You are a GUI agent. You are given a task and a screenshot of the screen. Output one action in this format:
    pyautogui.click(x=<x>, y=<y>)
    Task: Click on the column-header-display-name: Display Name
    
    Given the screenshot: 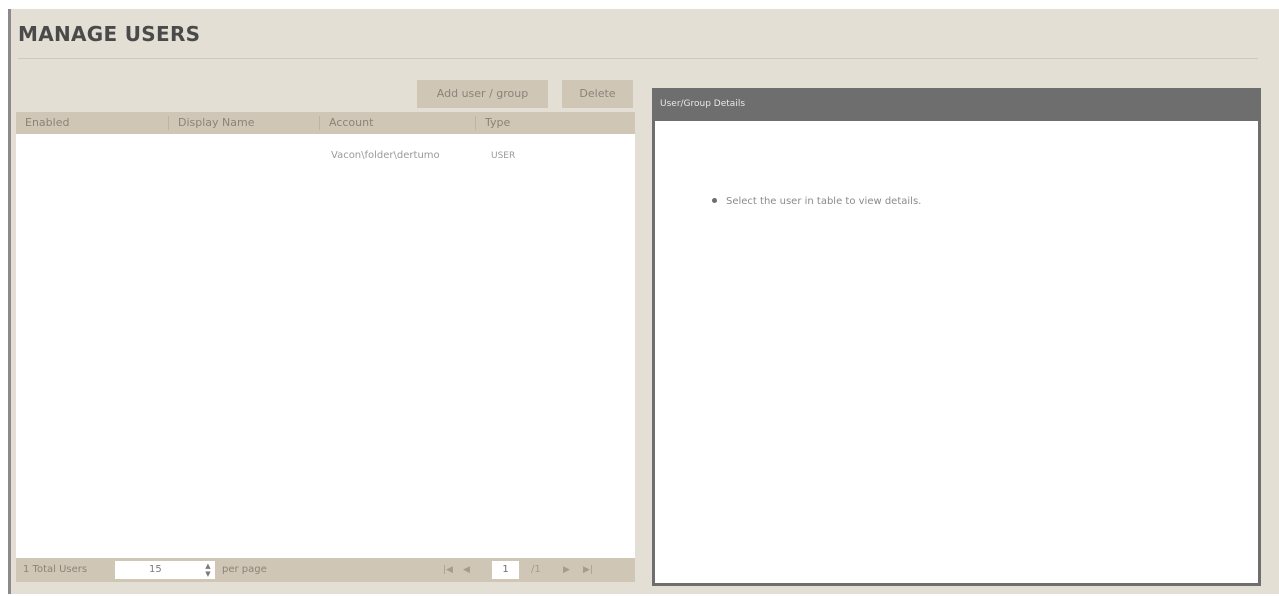 What is the action you would take?
    pyautogui.click(x=216, y=123)
    